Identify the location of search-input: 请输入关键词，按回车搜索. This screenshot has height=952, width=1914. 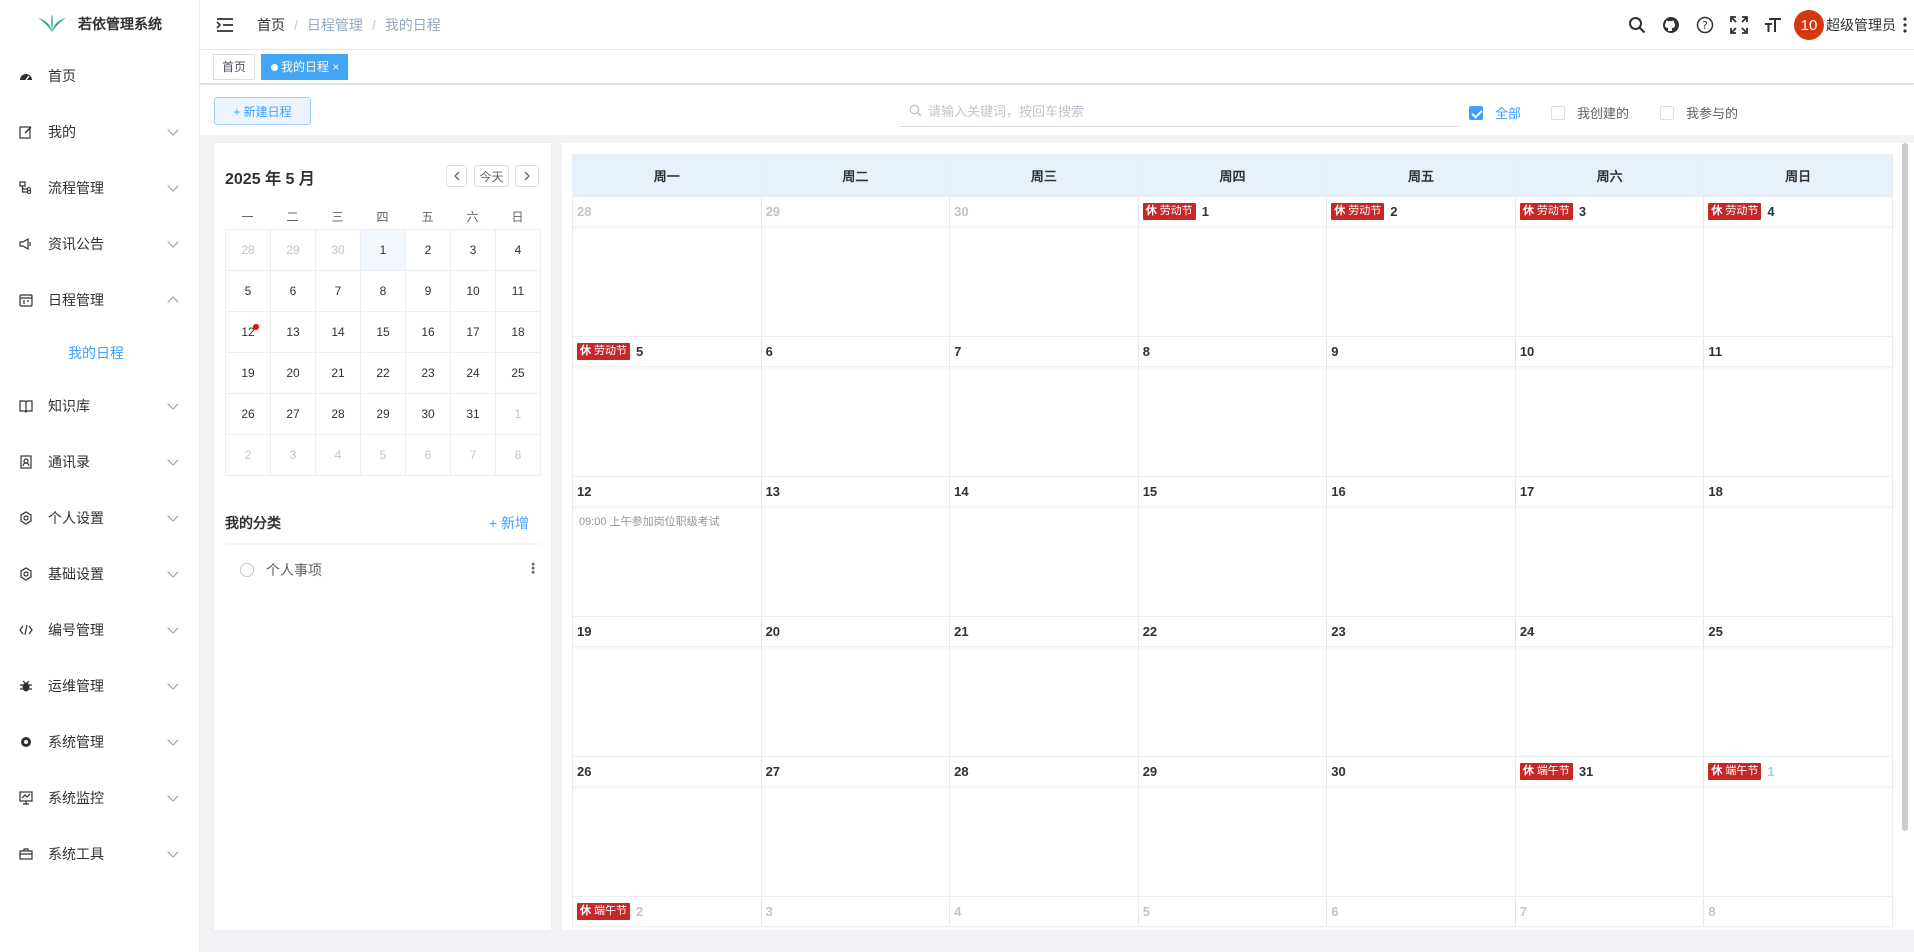
(1179, 111).